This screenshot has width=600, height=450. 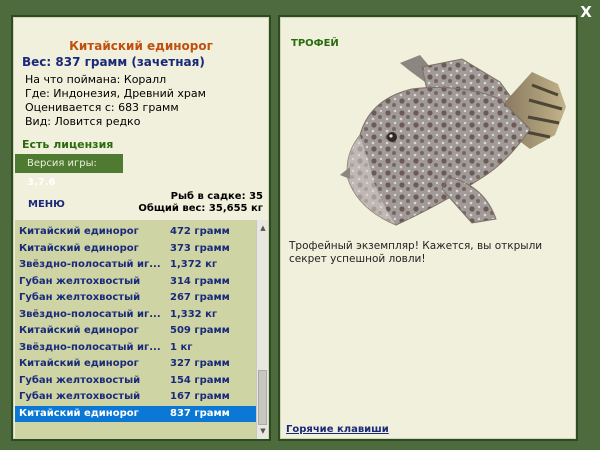 I want to click on rating-info: Оценивается с: 683 грамм, so click(x=102, y=107).